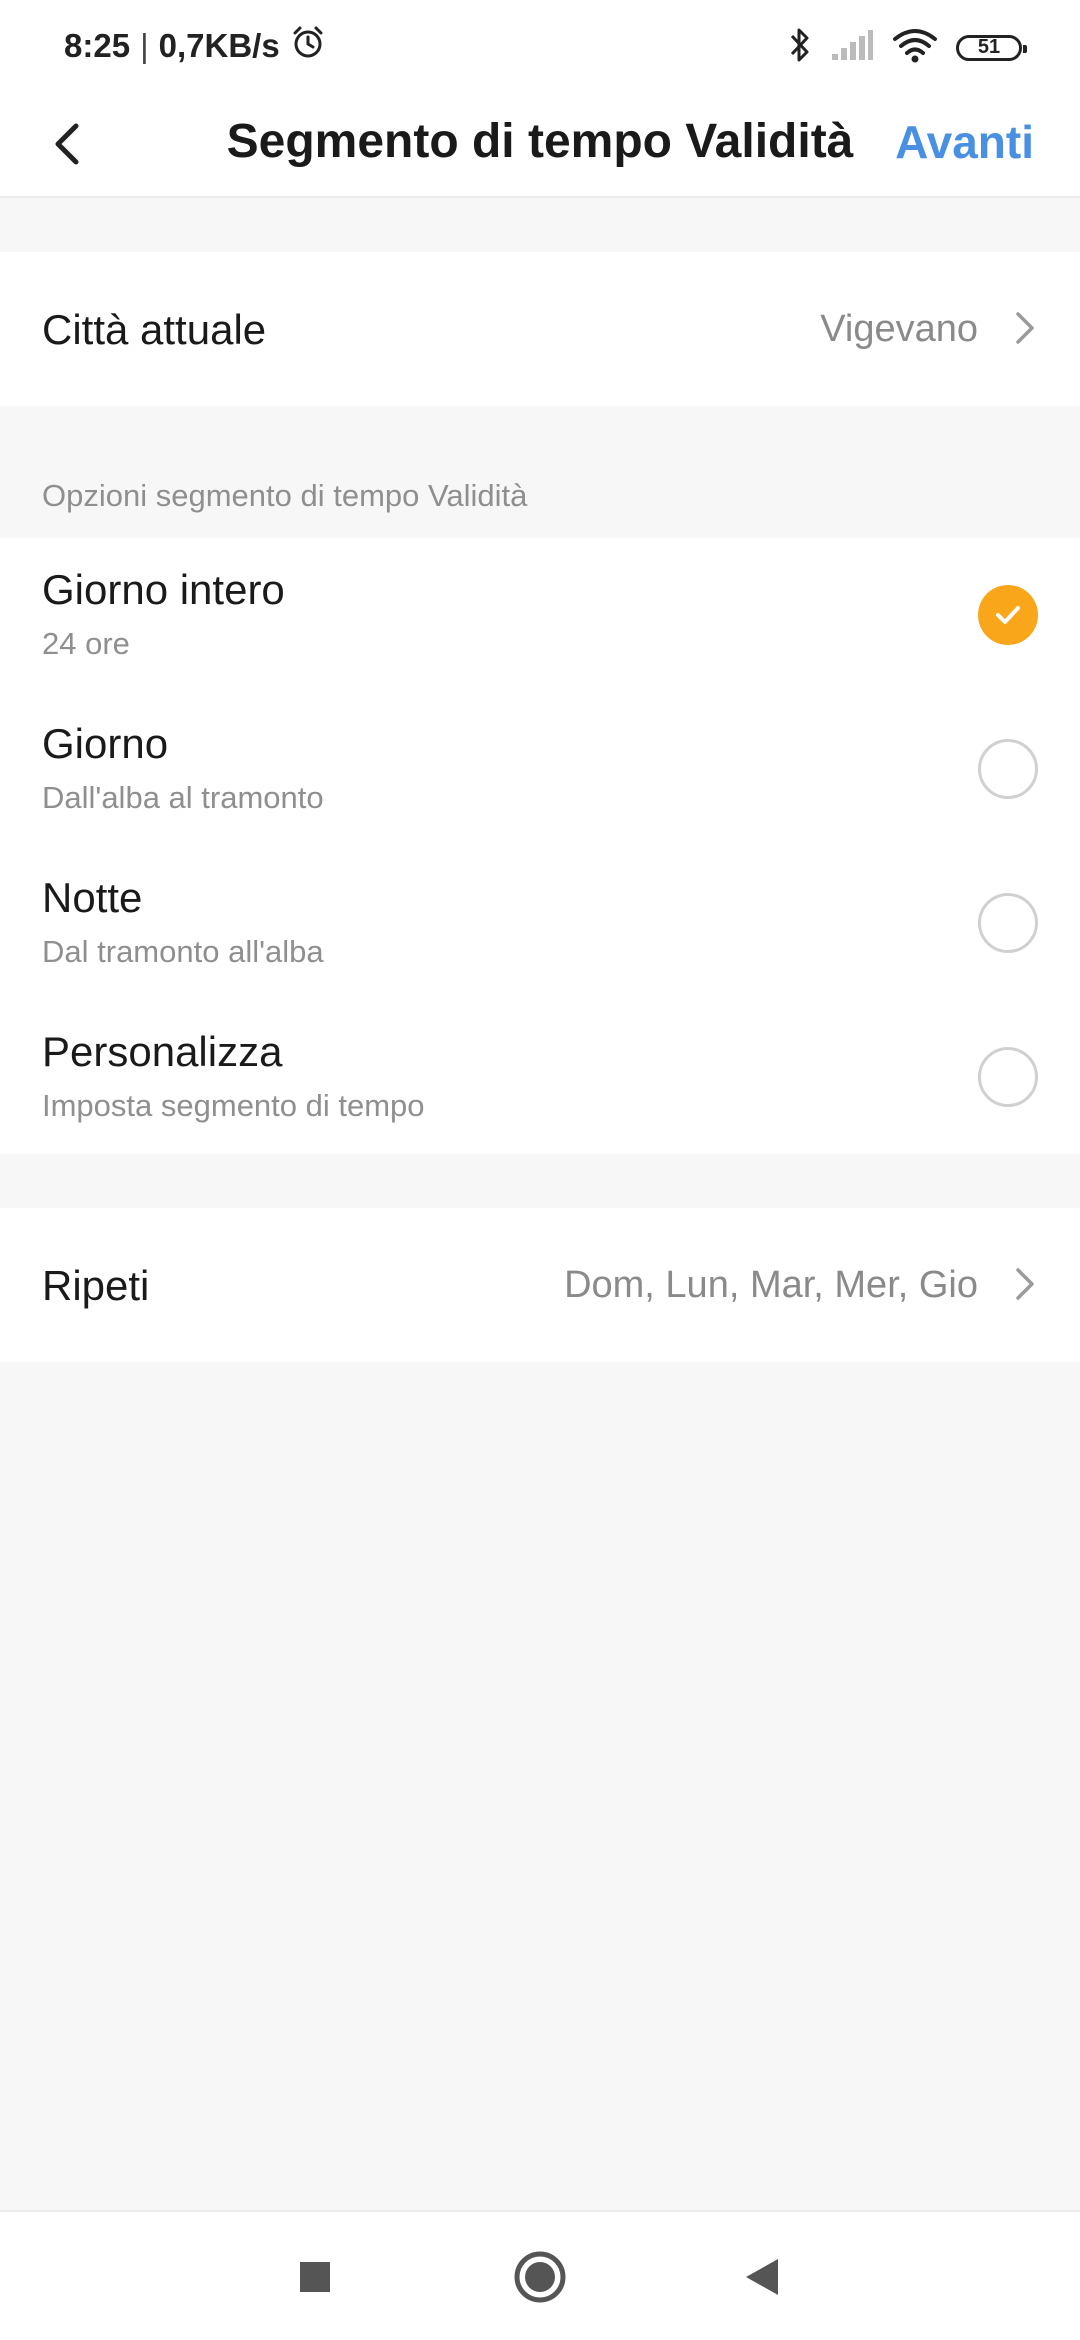 The height and width of the screenshot is (2340, 1080). Describe the element at coordinates (540, 769) in the screenshot. I see `option-day: Giorno Dall'alba al tramonto` at that location.